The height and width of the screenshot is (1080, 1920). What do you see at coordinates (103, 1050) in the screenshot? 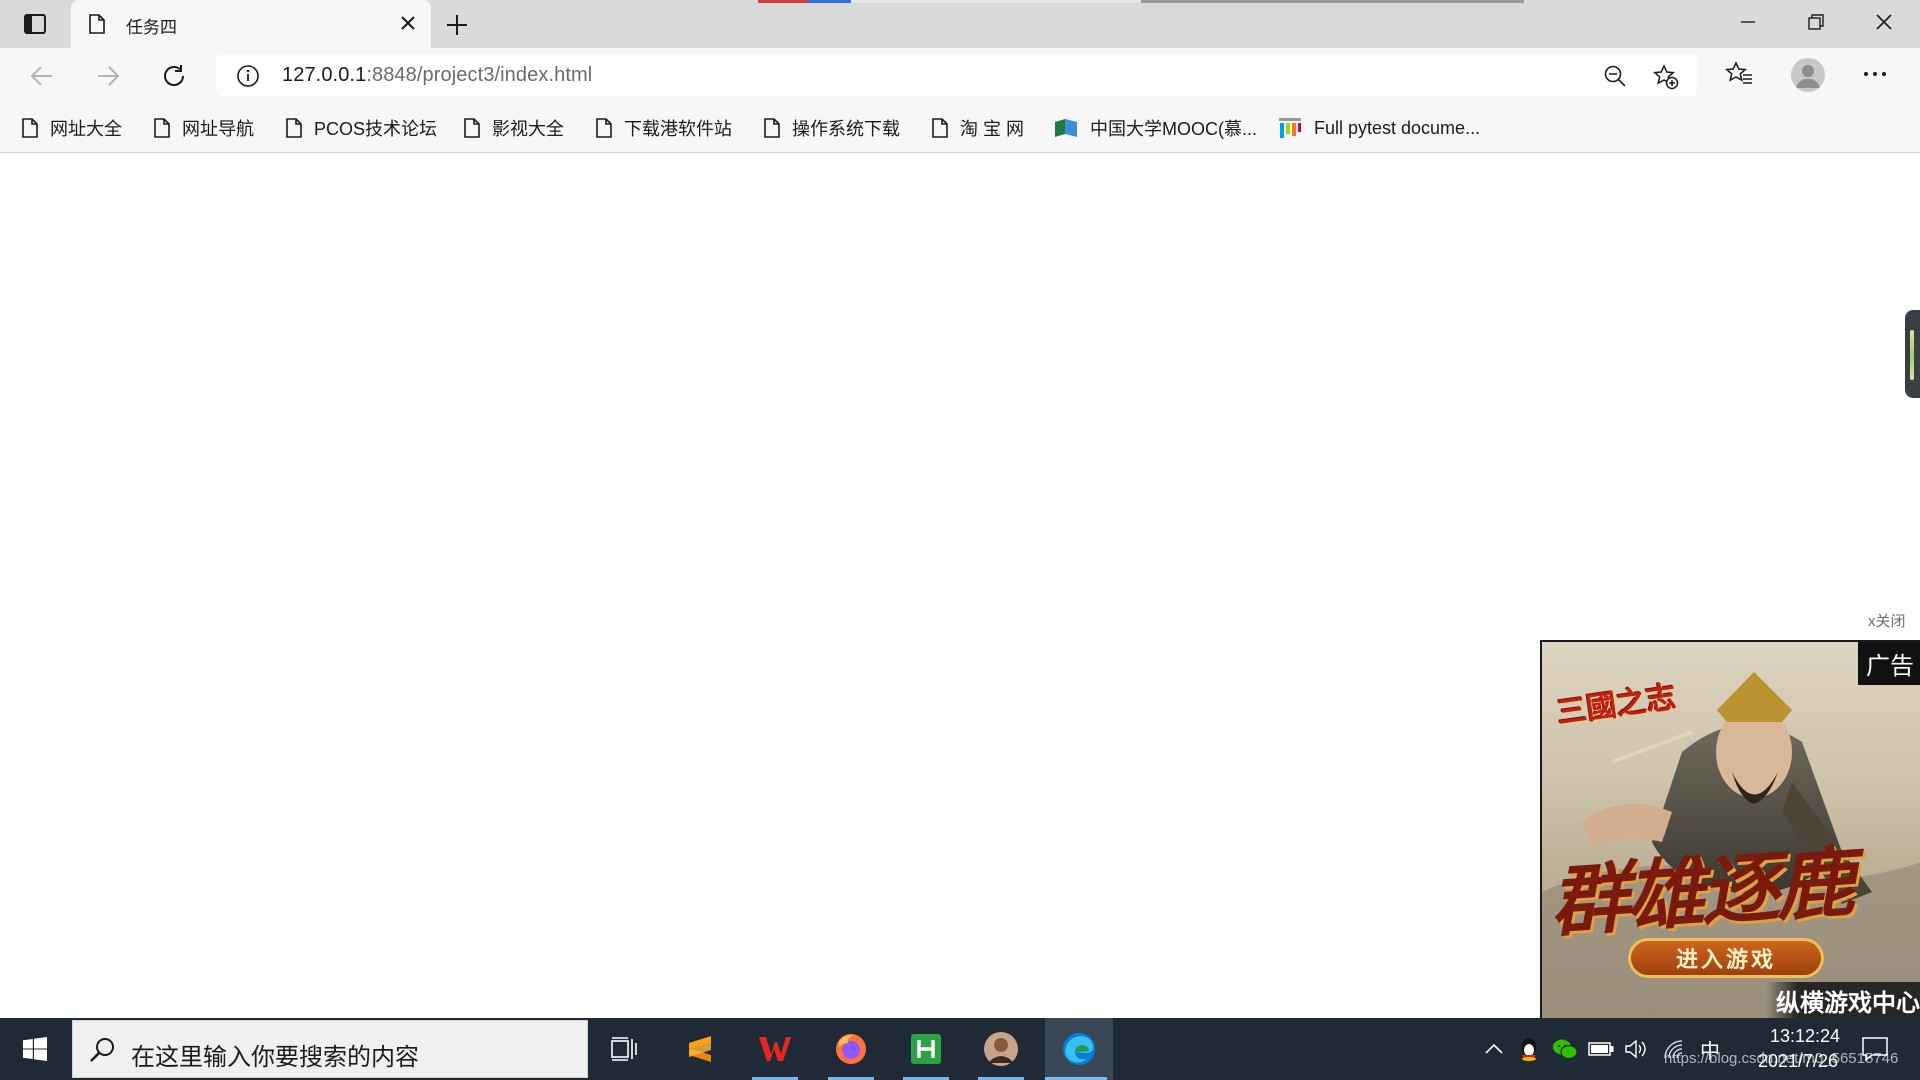
I see `search-icon` at bounding box center [103, 1050].